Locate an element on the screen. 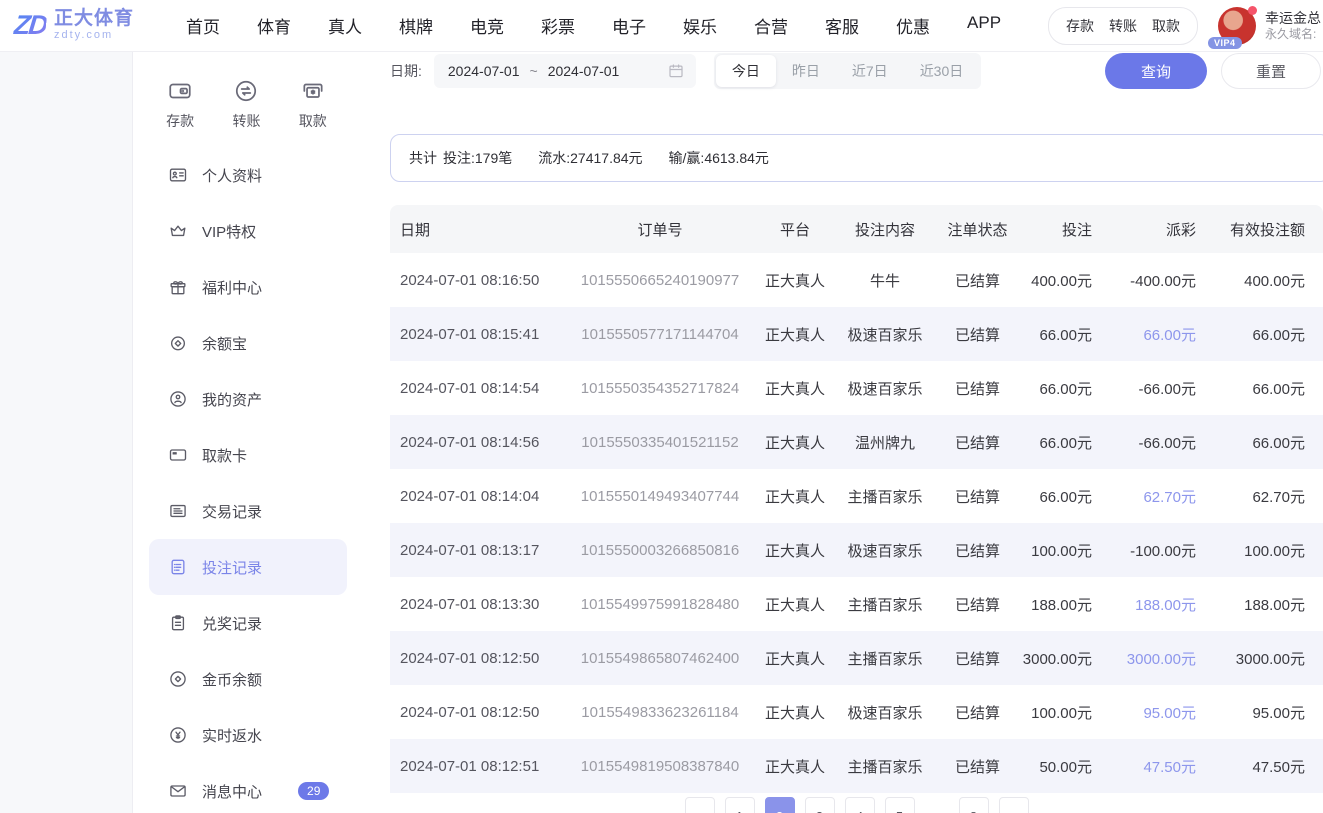 The width and height of the screenshot is (1323, 813). sidebar-item-5: 取款卡 is located at coordinates (246, 455).